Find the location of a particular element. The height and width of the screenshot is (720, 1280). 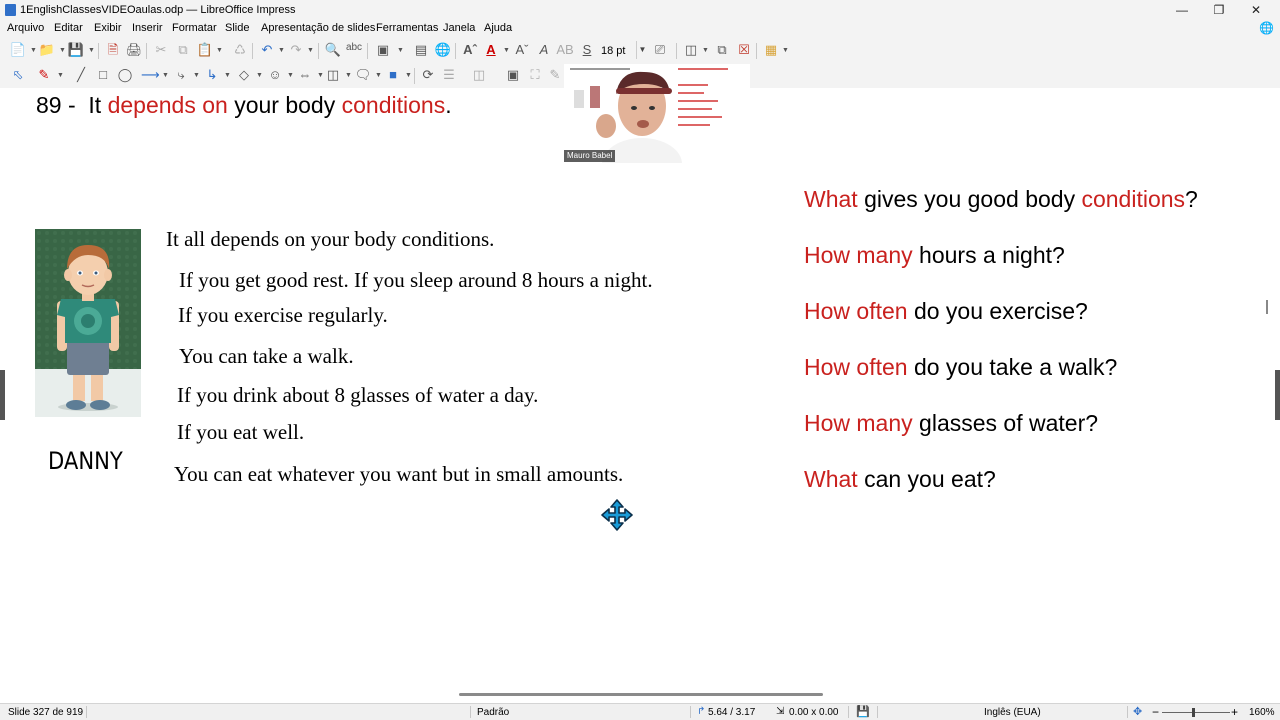

3d-objects-icon: ■ is located at coordinates (393, 75).